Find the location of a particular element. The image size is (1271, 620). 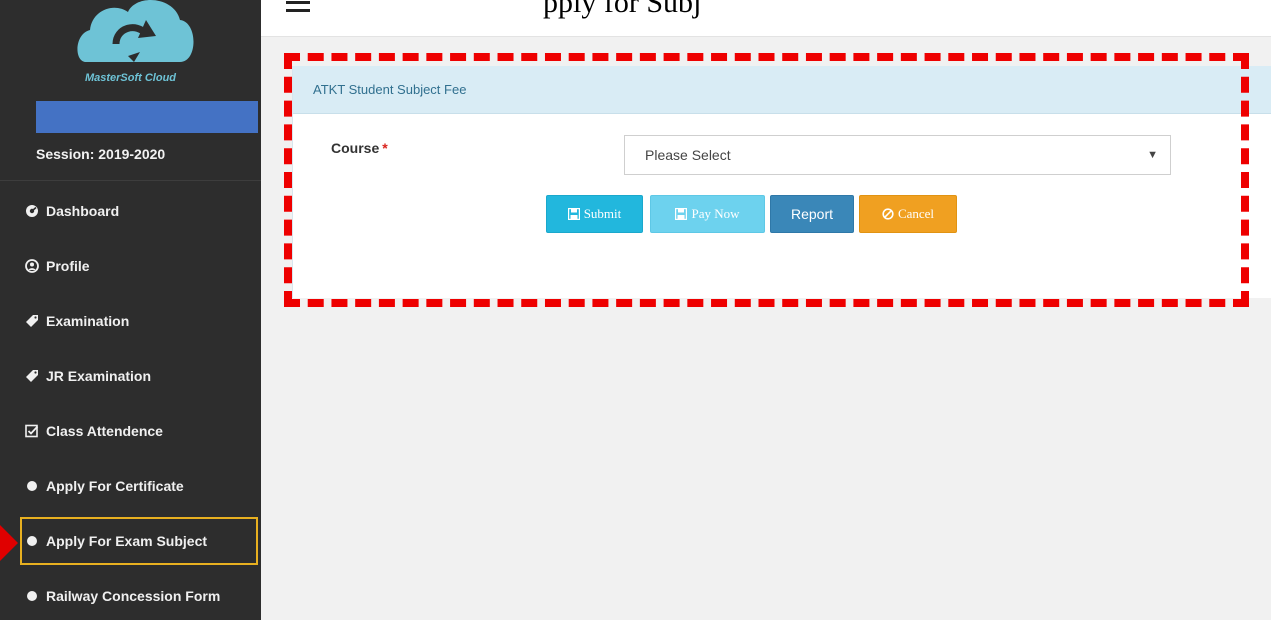

panel-title: ATKT Student Subject Fee is located at coordinates (390, 89).